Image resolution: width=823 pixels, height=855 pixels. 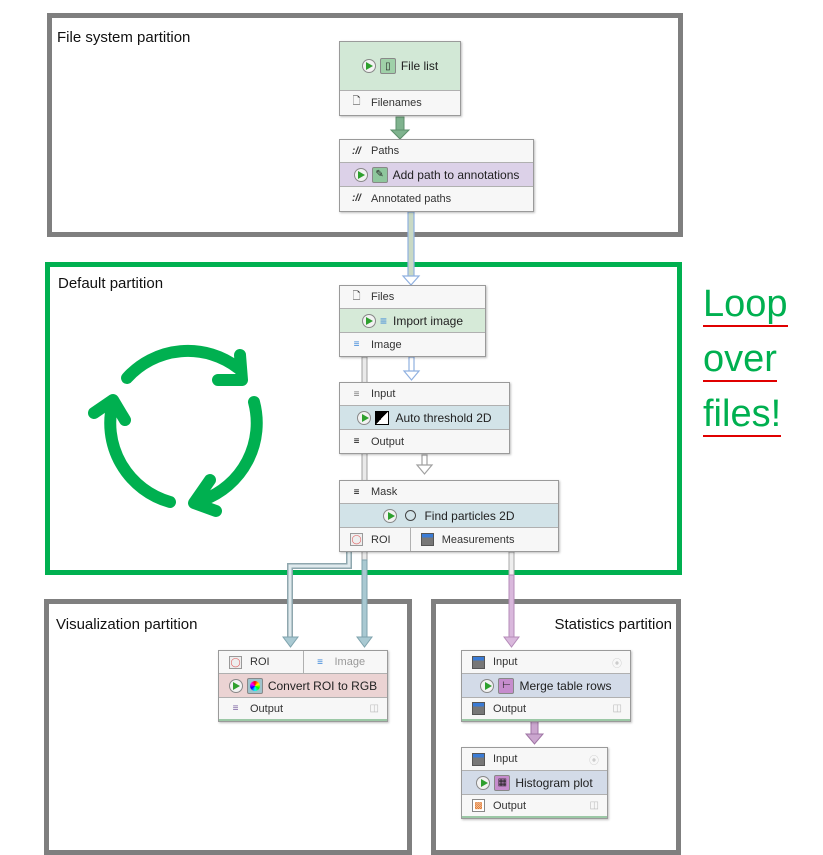 What do you see at coordinates (396, 102) in the screenshot?
I see `slot-label: Filenames` at bounding box center [396, 102].